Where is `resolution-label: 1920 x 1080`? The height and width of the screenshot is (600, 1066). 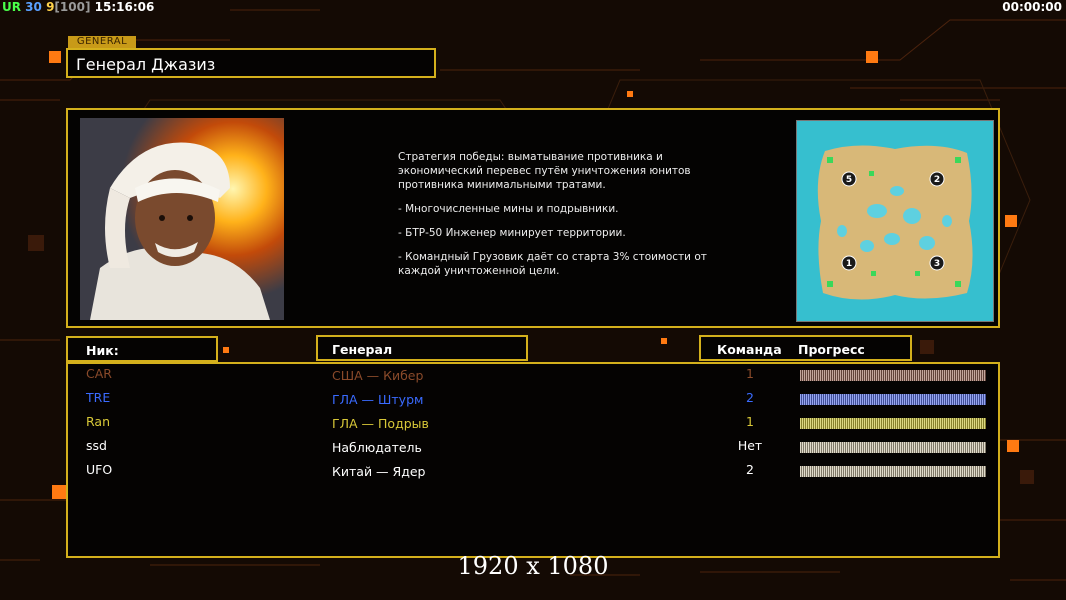
resolution-label: 1920 x 1080 is located at coordinates (533, 566).